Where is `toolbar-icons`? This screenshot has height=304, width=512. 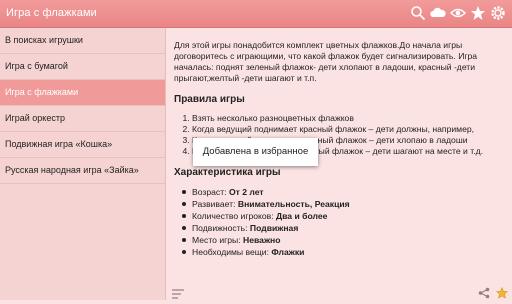 toolbar-icons is located at coordinates (458, 14).